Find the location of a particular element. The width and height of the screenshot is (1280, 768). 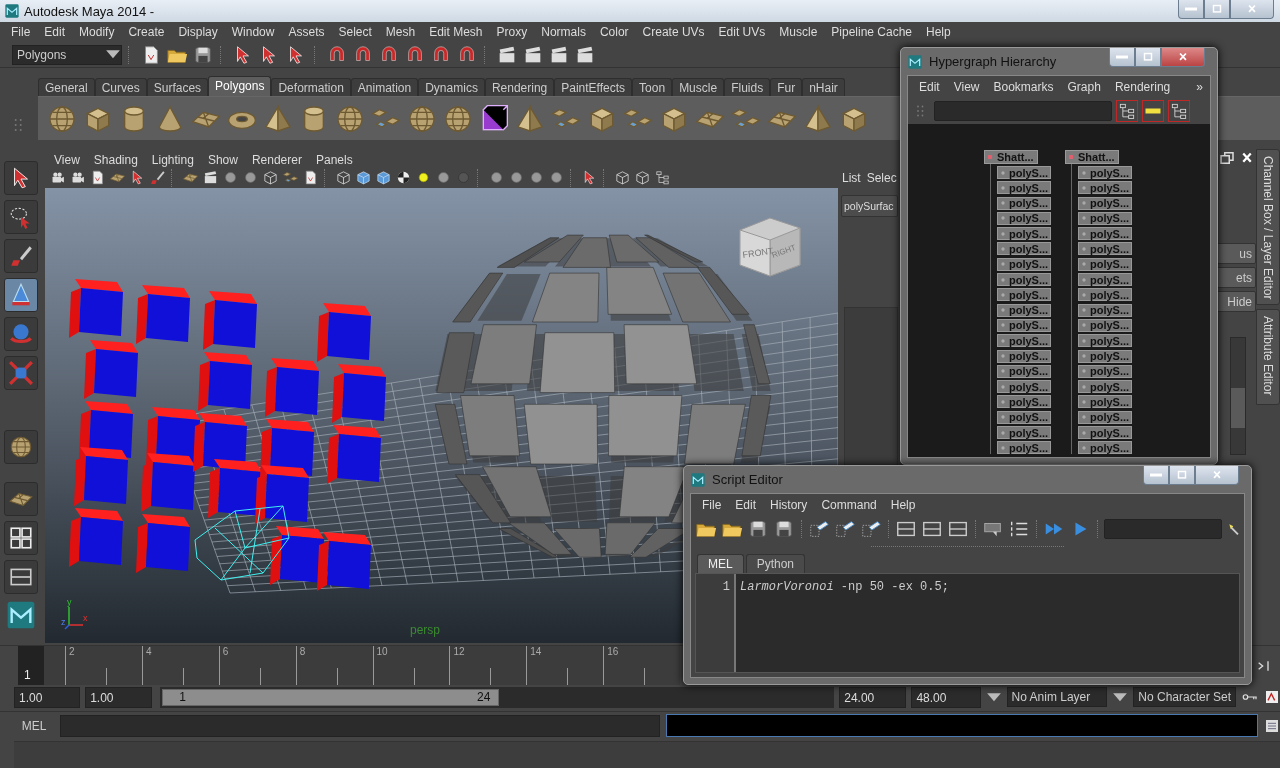

menu-item: Assets is located at coordinates (306, 32).